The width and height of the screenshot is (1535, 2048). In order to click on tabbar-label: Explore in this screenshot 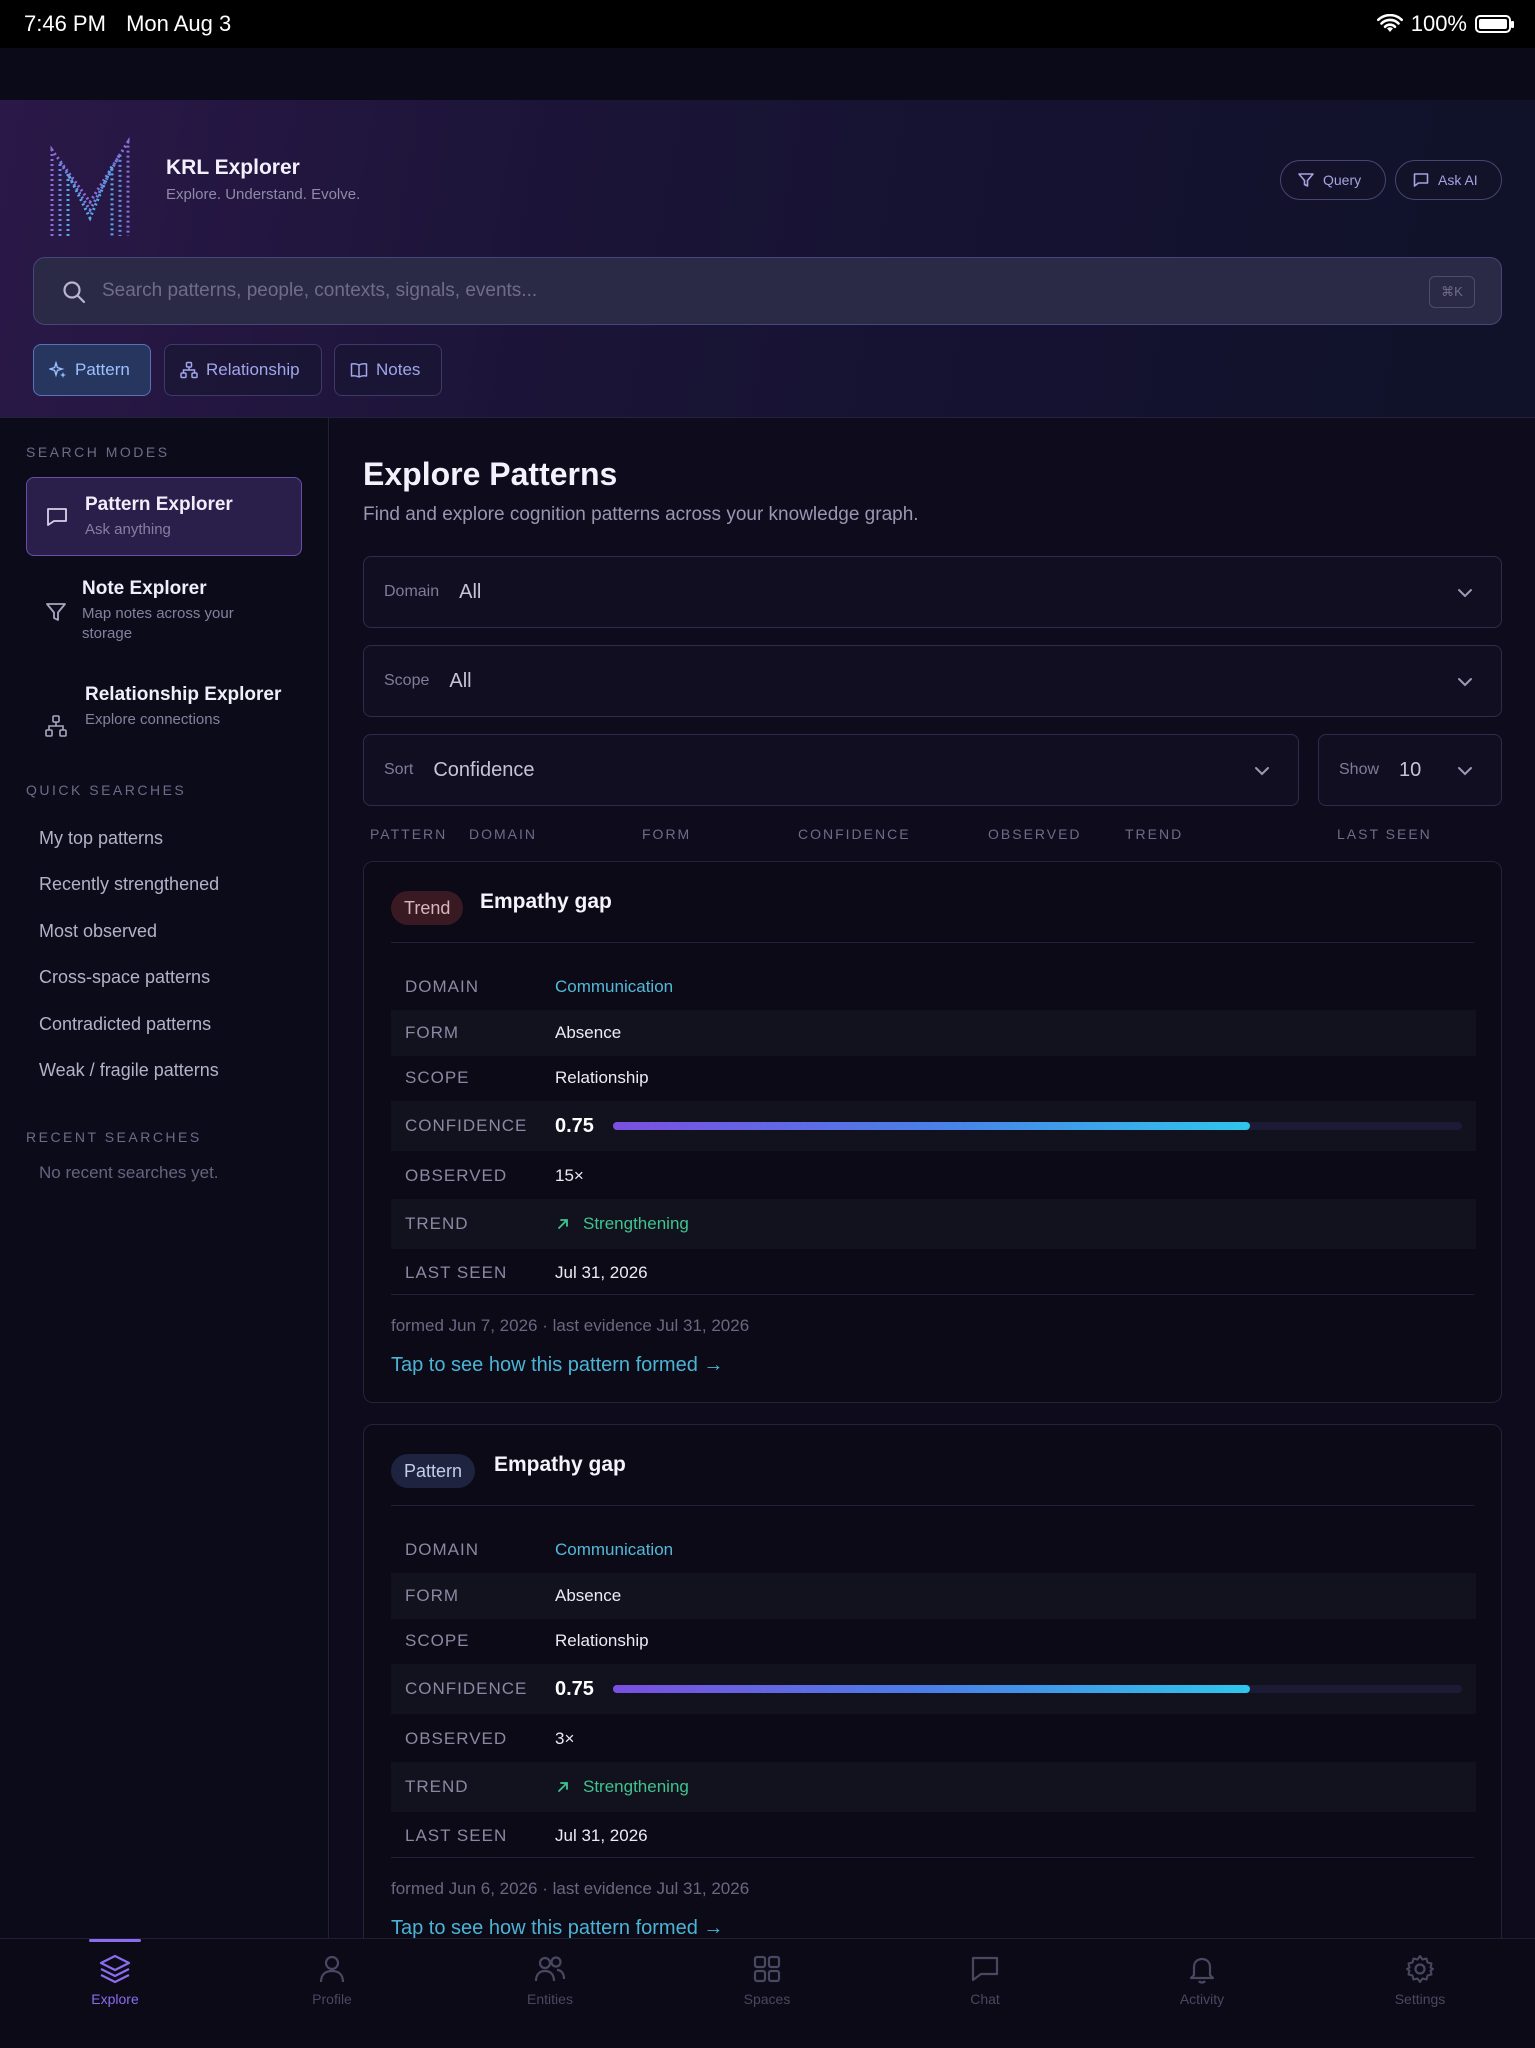, I will do `click(115, 1999)`.